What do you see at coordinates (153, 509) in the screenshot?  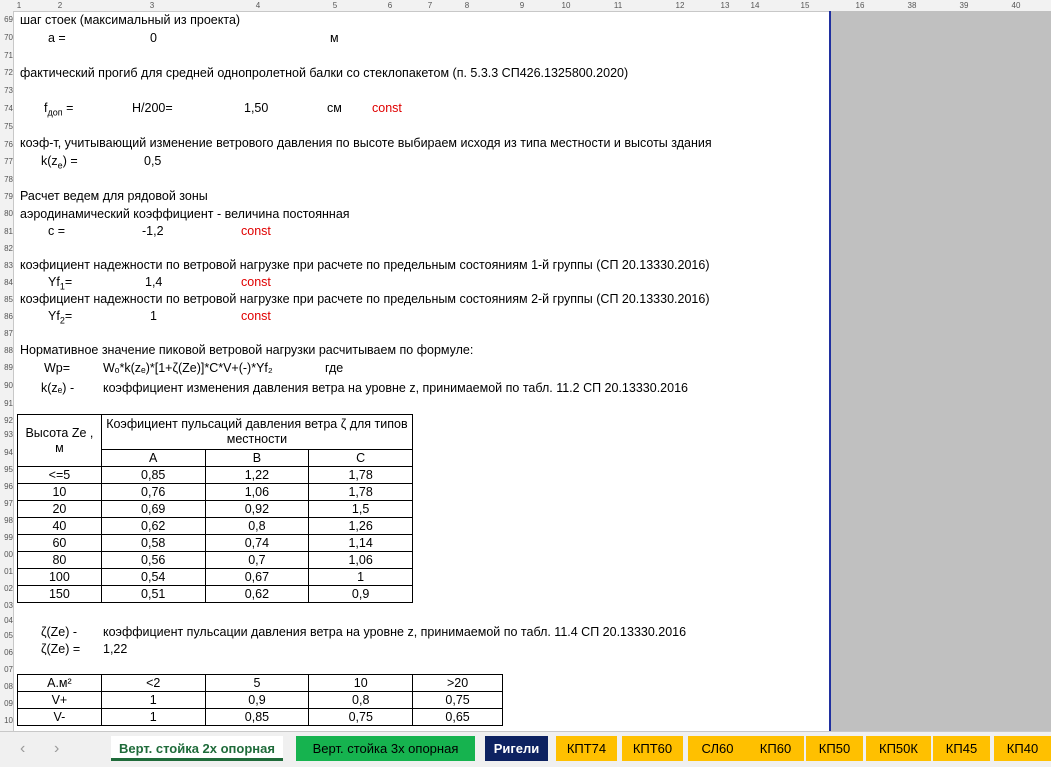 I see `table-cell: 0,69` at bounding box center [153, 509].